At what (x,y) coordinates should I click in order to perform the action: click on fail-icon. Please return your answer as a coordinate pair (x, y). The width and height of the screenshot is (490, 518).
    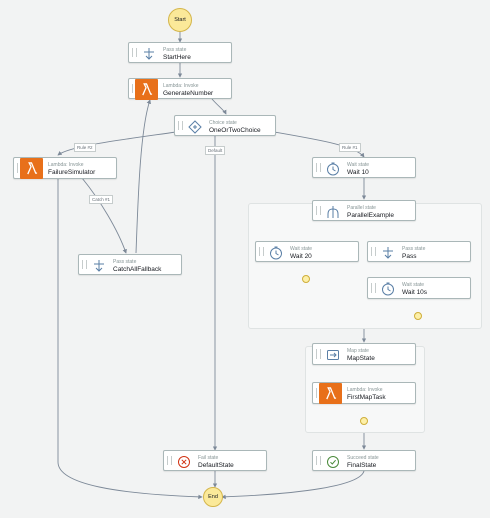
    Looking at the image, I should click on (184, 461).